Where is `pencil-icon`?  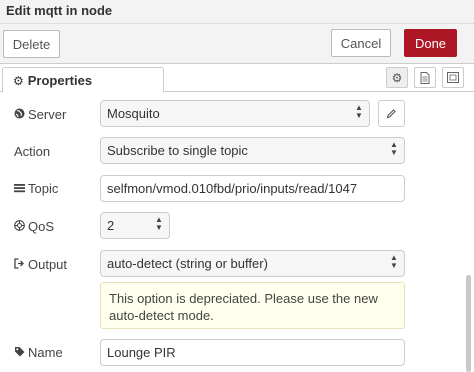 pencil-icon is located at coordinates (391, 114).